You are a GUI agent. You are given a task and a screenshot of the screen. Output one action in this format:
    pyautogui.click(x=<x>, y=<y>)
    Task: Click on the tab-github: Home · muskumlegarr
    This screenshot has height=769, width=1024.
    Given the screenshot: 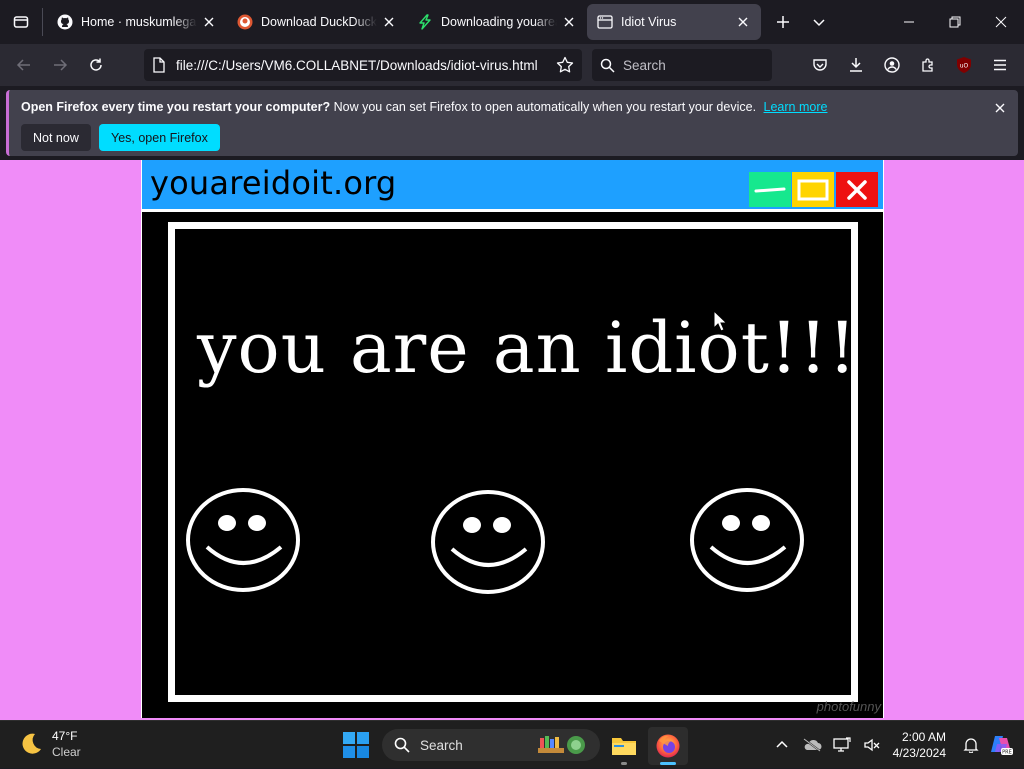 What is the action you would take?
    pyautogui.click(x=137, y=22)
    